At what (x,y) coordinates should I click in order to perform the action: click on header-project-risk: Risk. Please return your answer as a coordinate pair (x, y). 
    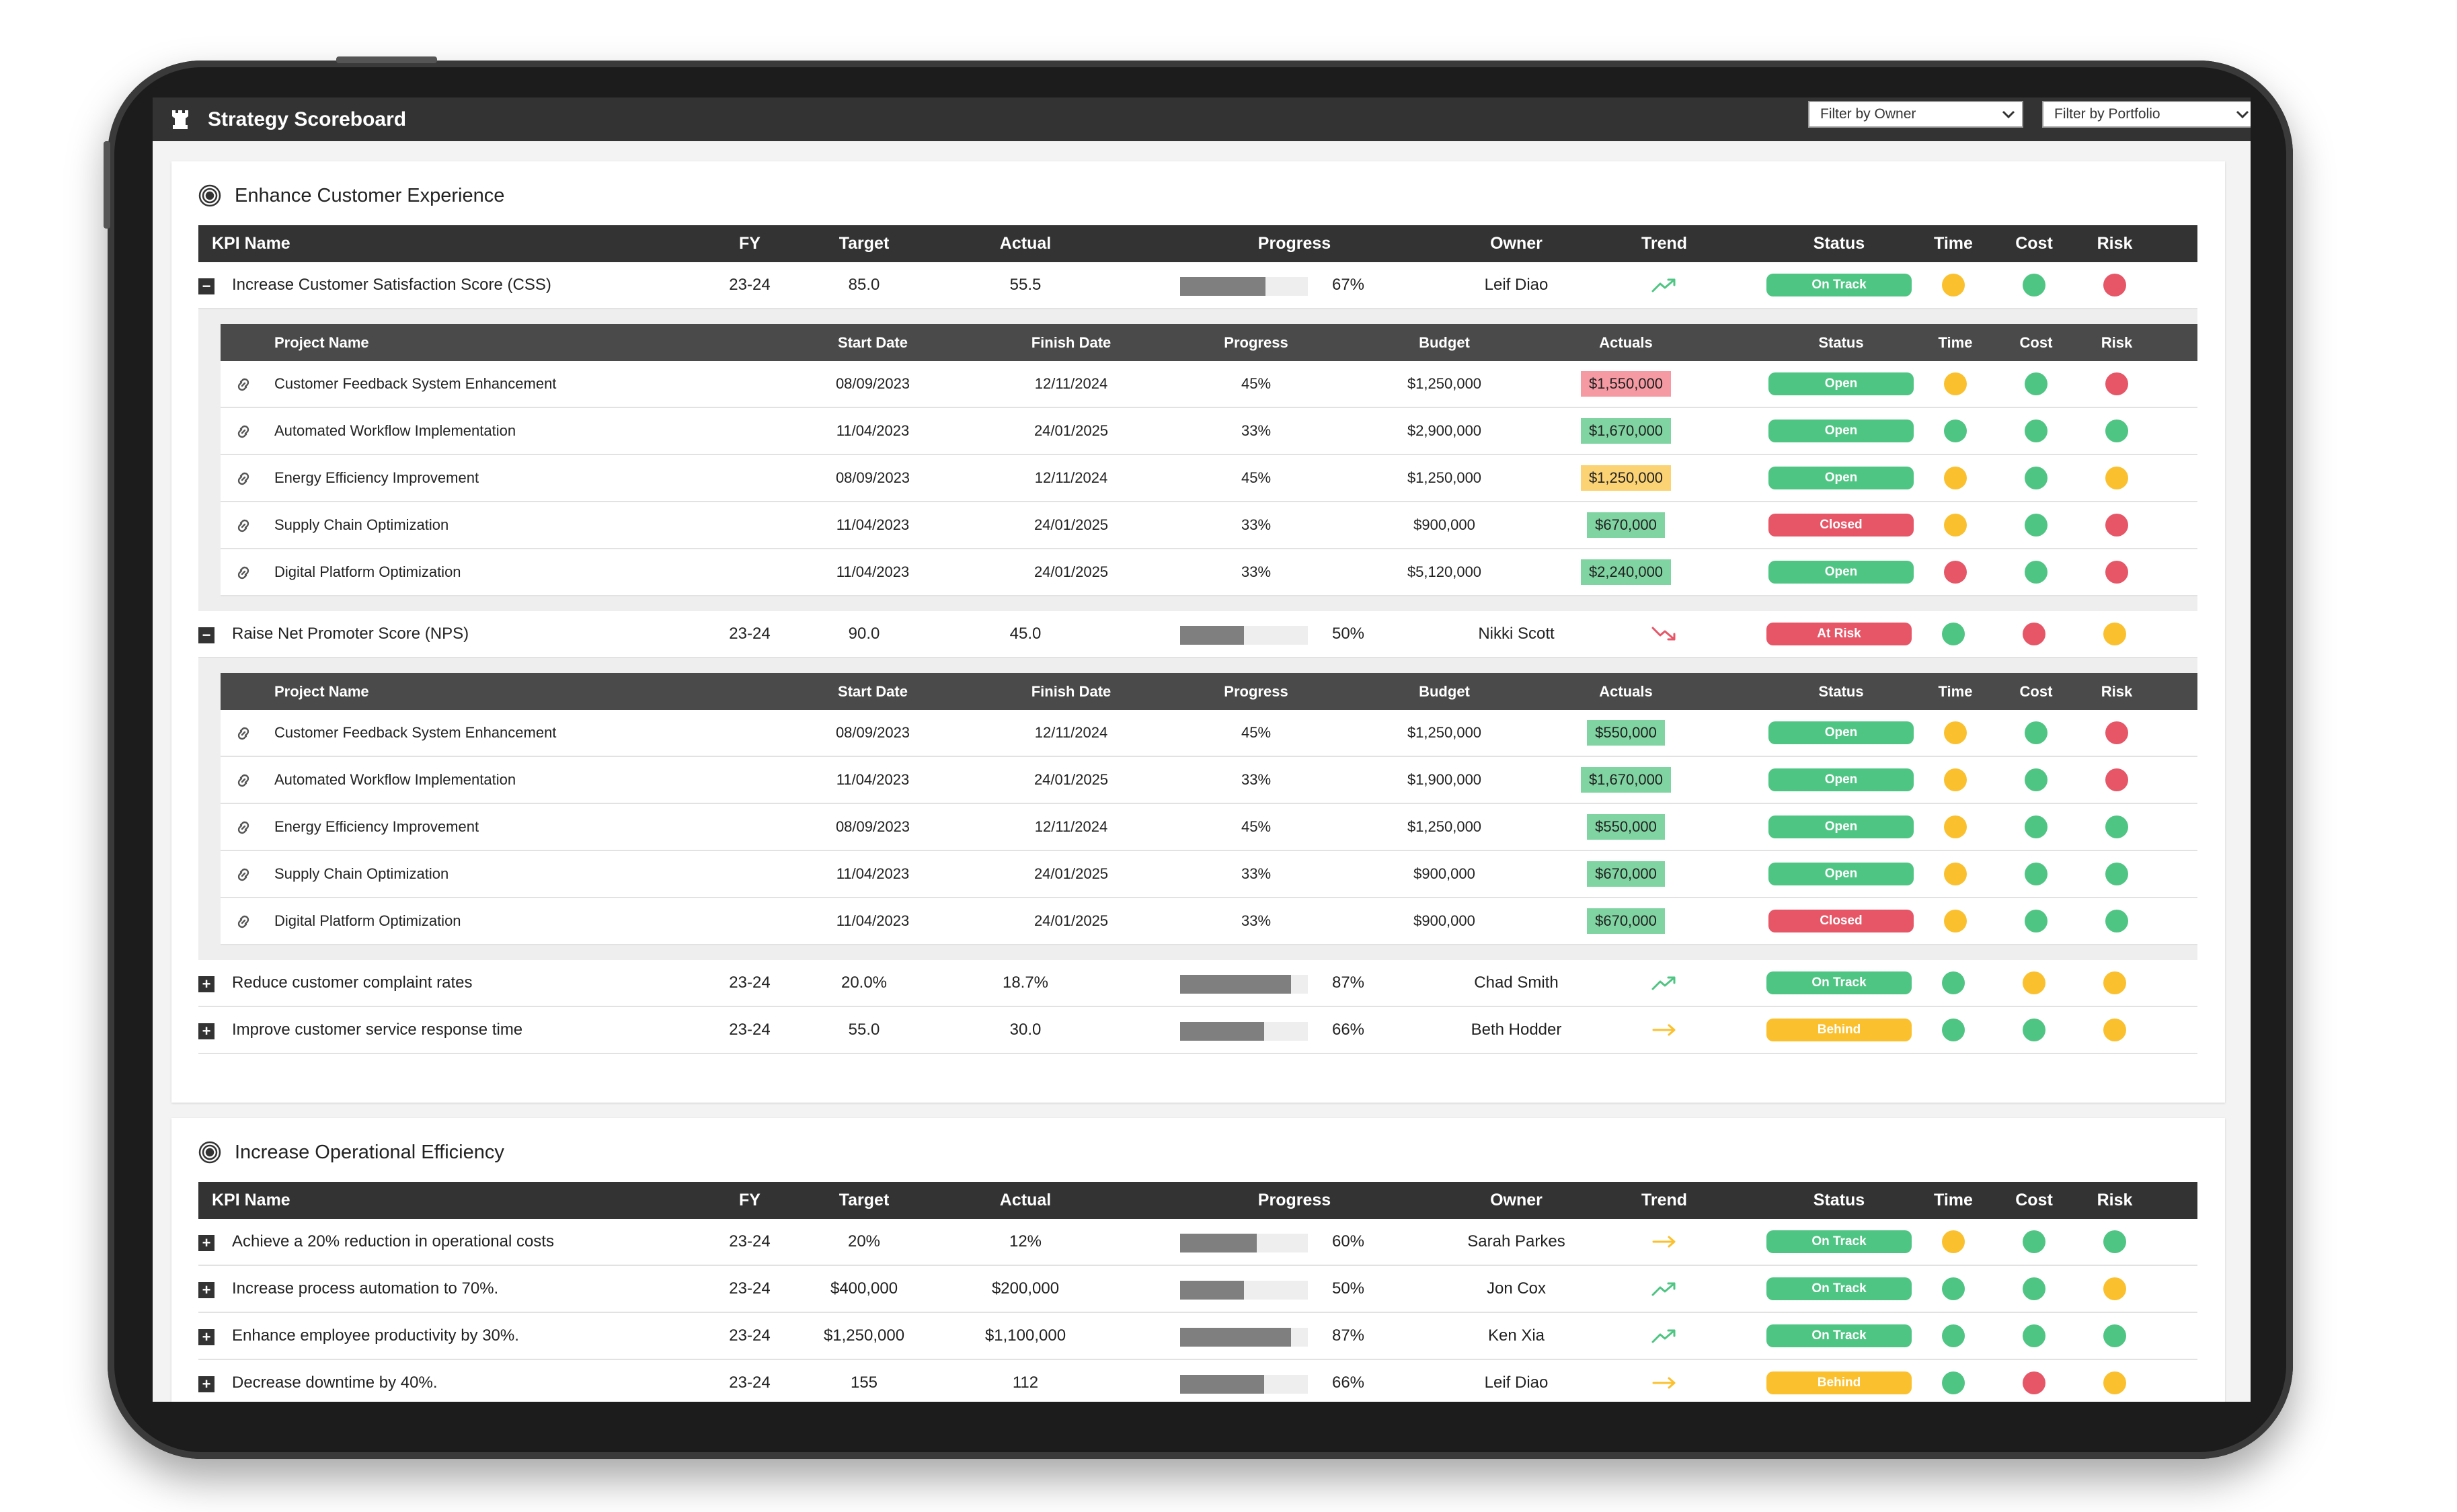
    Looking at the image, I should click on (2117, 342).